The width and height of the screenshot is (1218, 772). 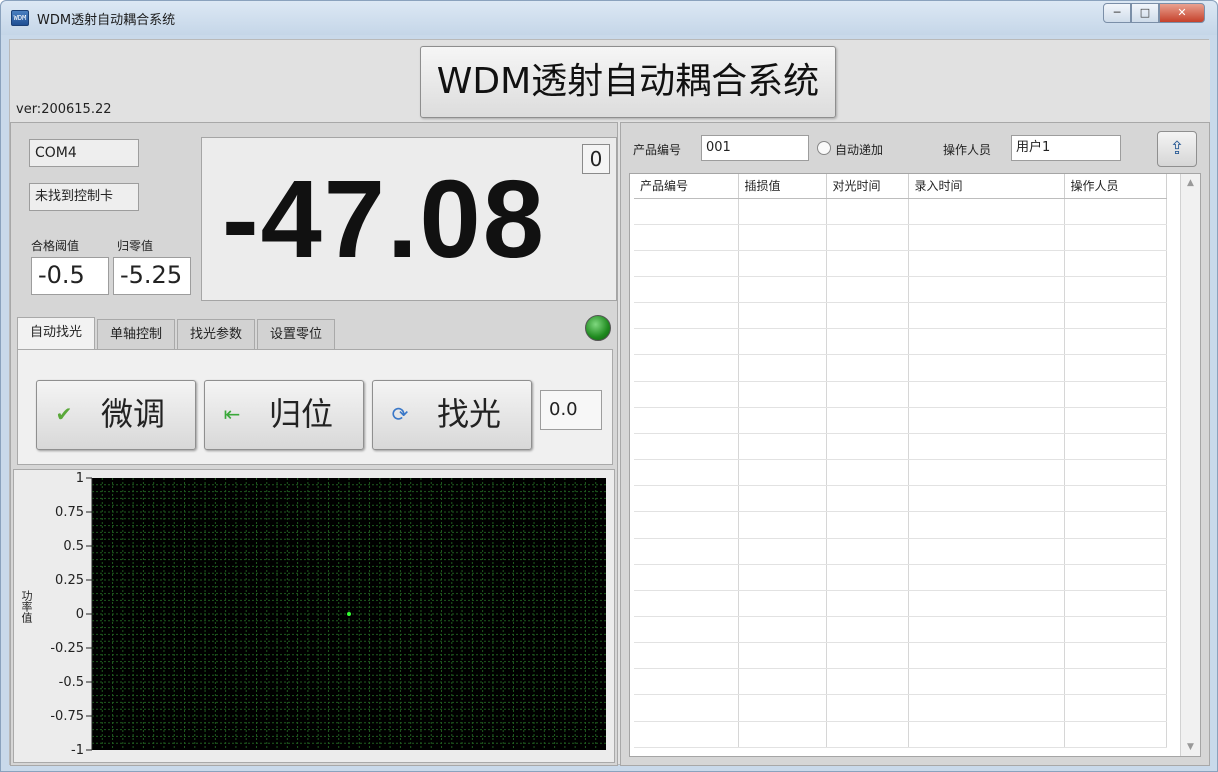 I want to click on fine-tune-label: 微调, so click(x=133, y=414).